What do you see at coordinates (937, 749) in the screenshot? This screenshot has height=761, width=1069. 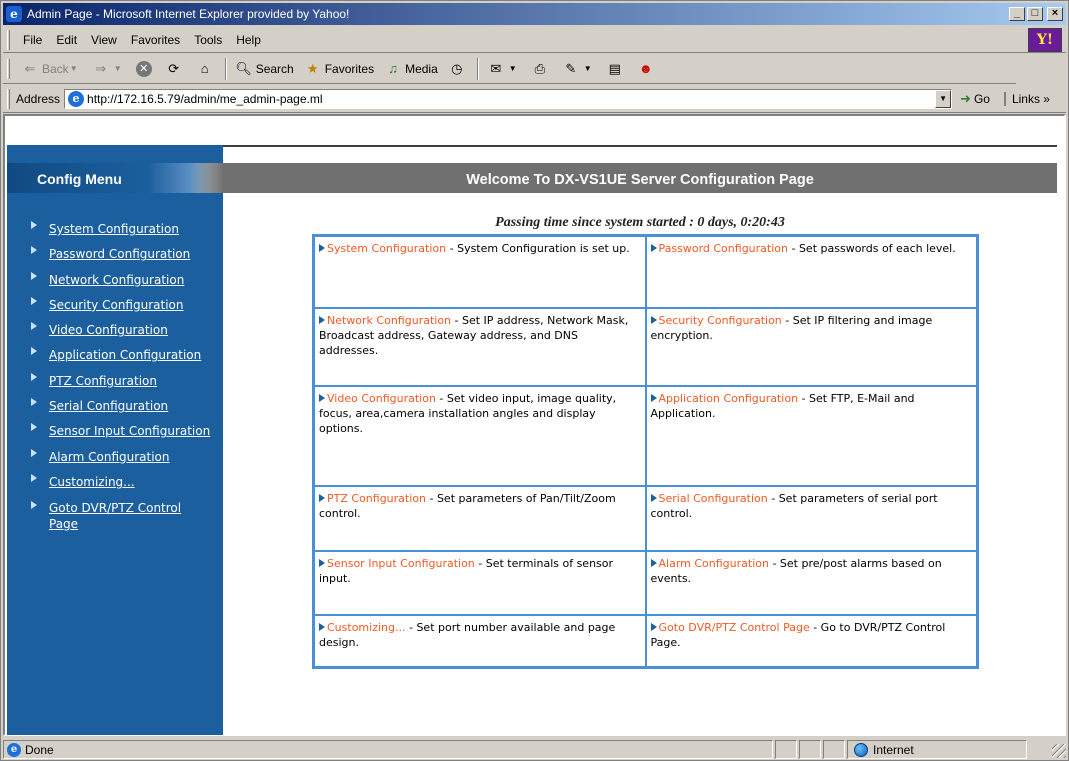 I see `security-zone: Internet` at bounding box center [937, 749].